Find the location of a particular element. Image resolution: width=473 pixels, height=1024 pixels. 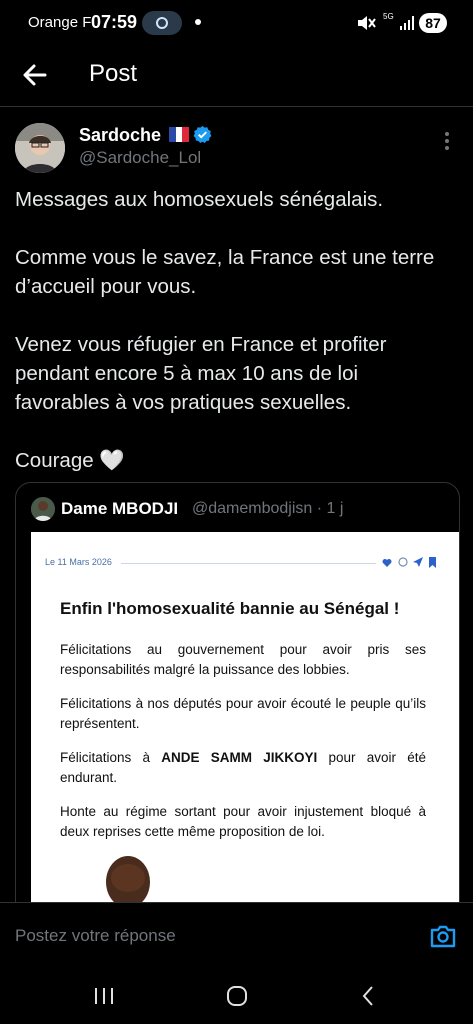

quote-author-handle: @damembodjisn · 1 j is located at coordinates (268, 508).